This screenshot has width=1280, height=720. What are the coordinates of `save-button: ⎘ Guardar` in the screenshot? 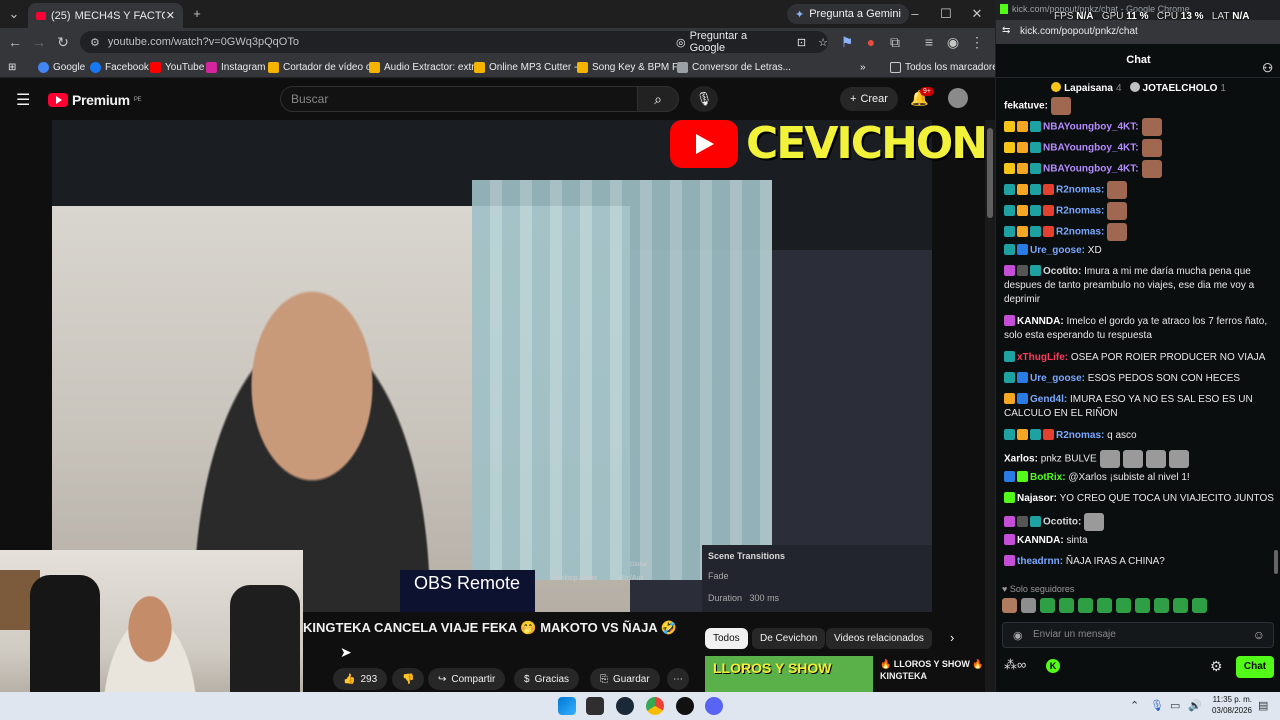 It's located at (625, 679).